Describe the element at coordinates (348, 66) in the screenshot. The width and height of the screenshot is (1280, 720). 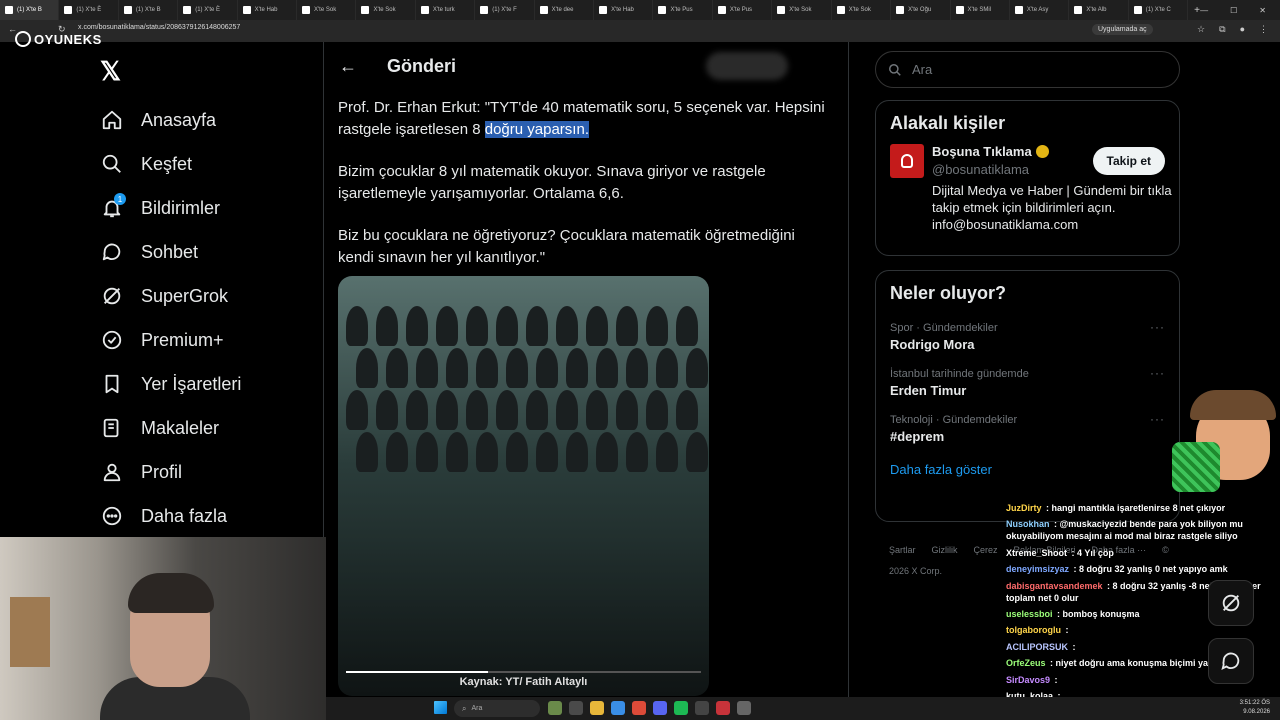
I see `back-arrow-icon: ←` at that location.